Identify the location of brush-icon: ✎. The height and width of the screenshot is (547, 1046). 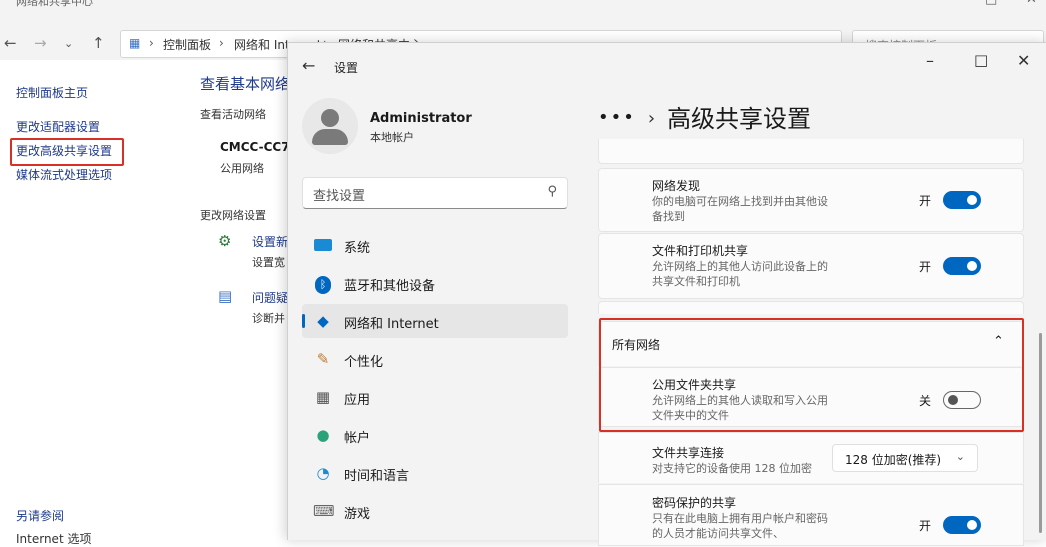
(323, 359).